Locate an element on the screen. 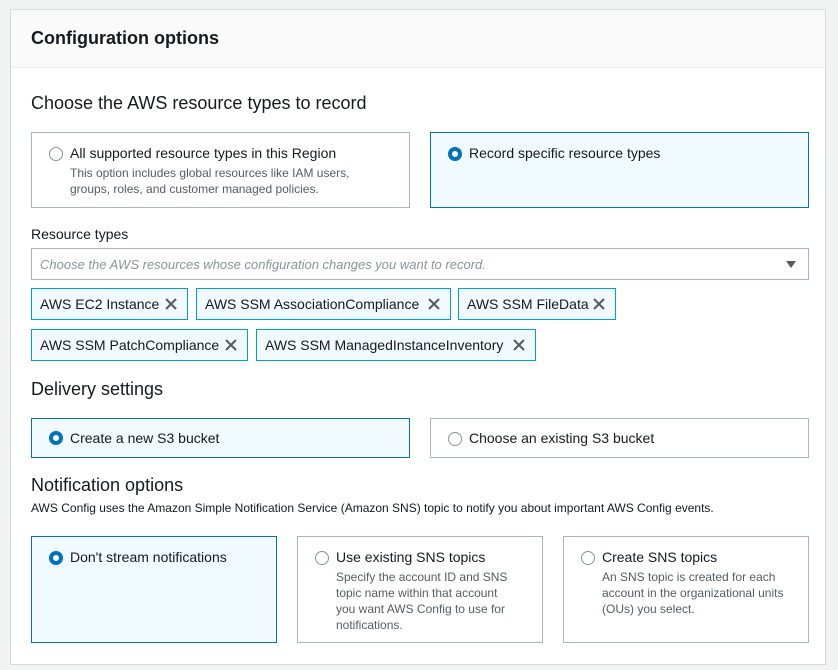 The image size is (838, 670). new-s3-bucket-label: Create a new S3 bucket is located at coordinates (145, 438).